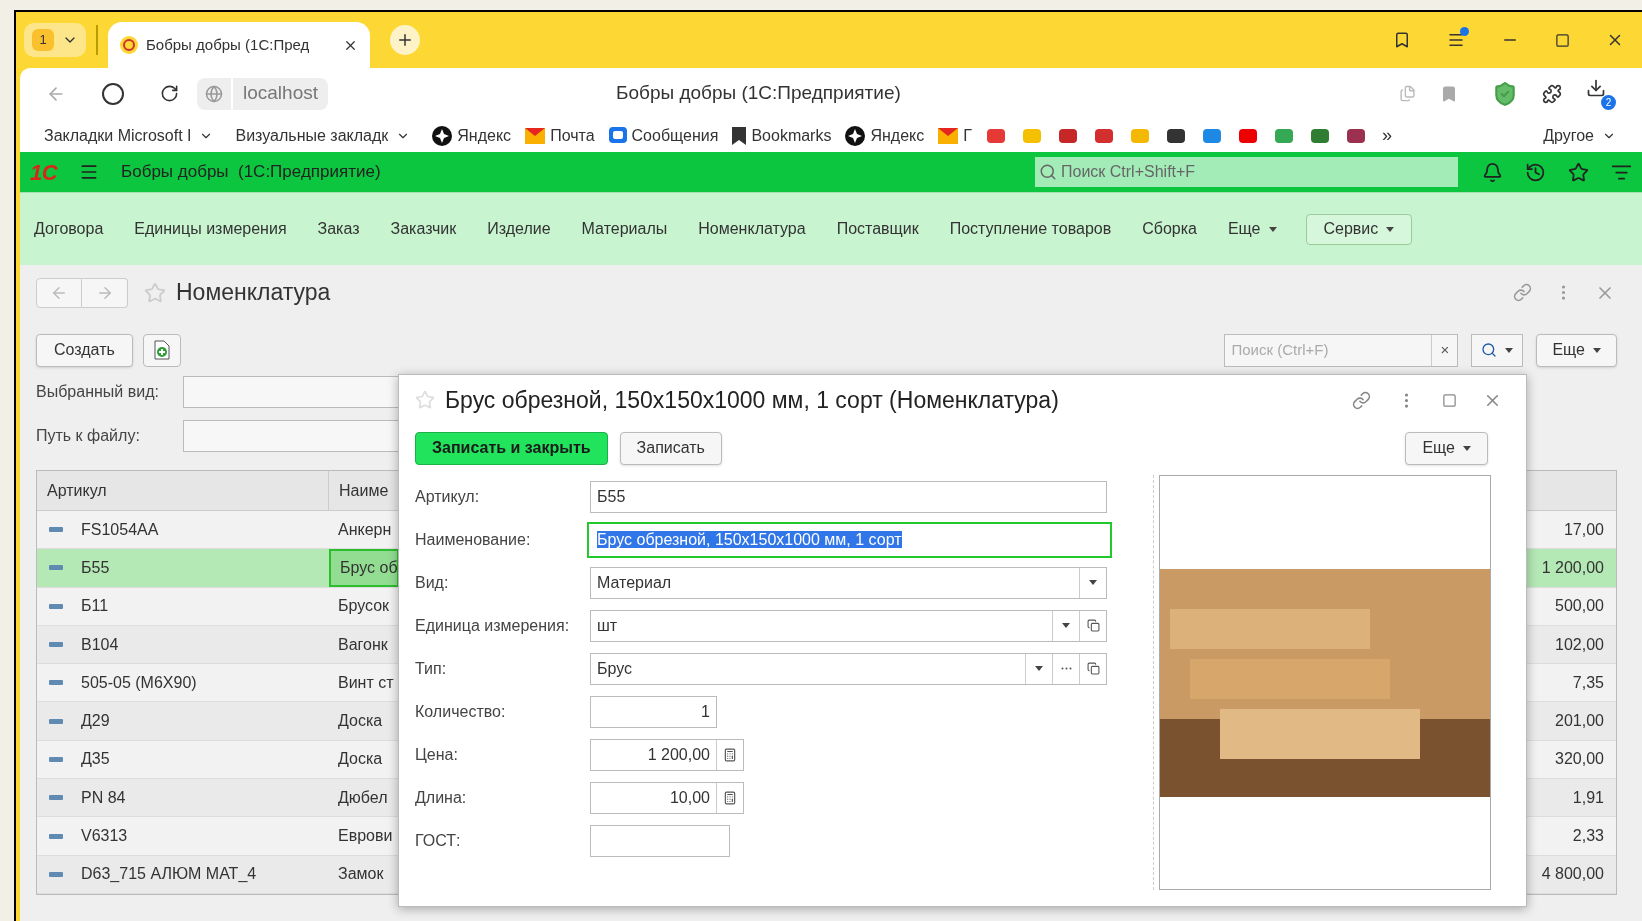 The image size is (1642, 921). Describe the element at coordinates (689, 797) in the screenshot. I see `field-value: 10,00` at that location.